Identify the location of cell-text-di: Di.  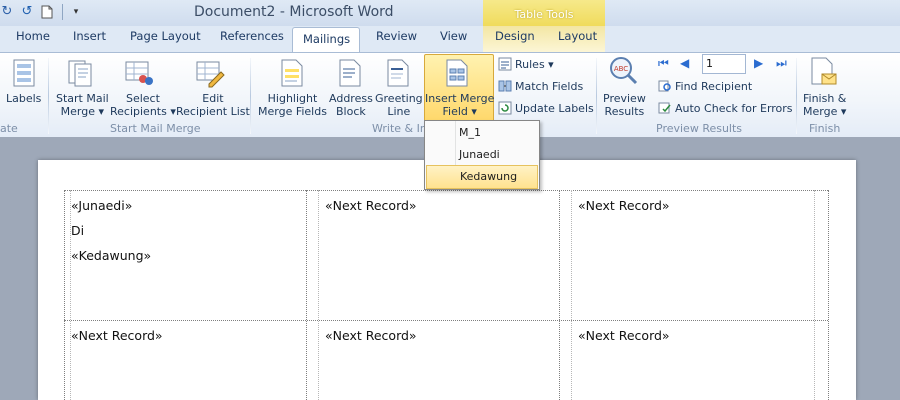
(77, 230).